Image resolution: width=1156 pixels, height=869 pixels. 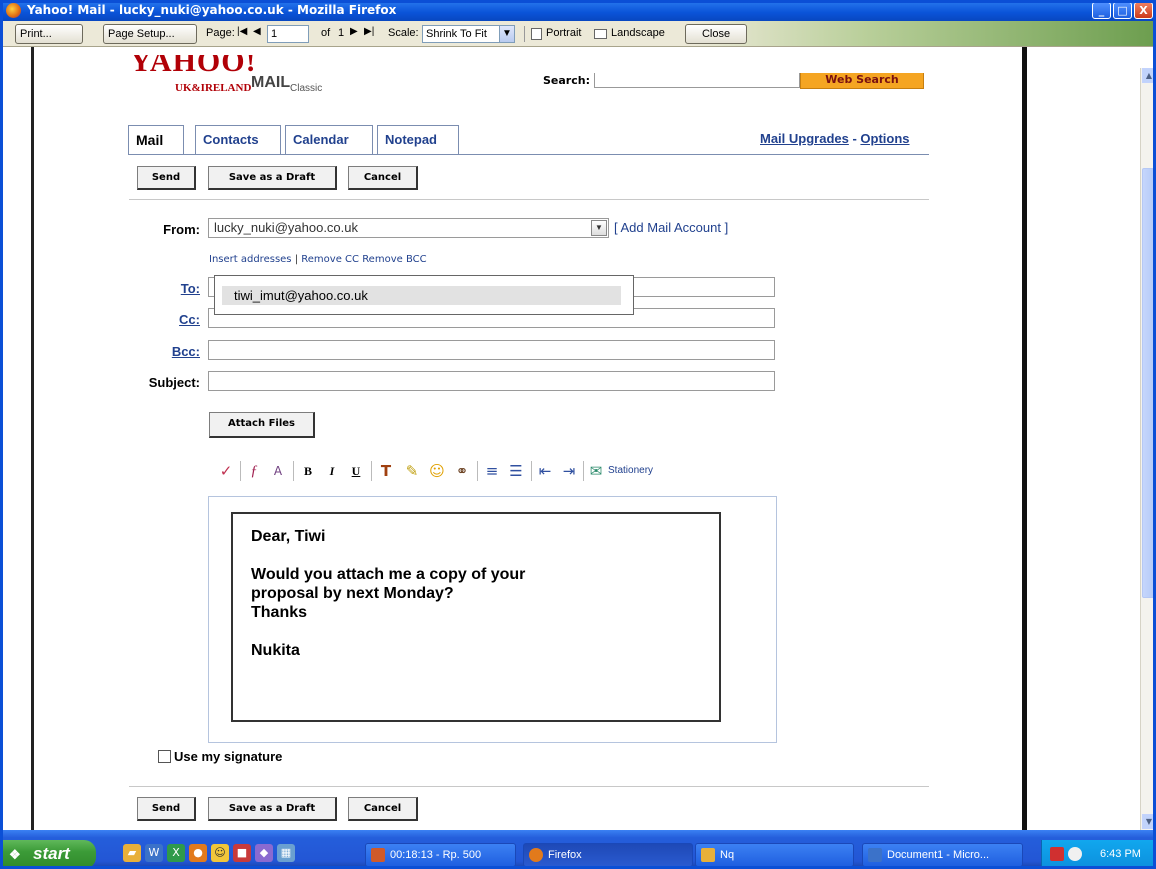 I want to click on scroll-down-icon: ▼, so click(x=1149, y=821).